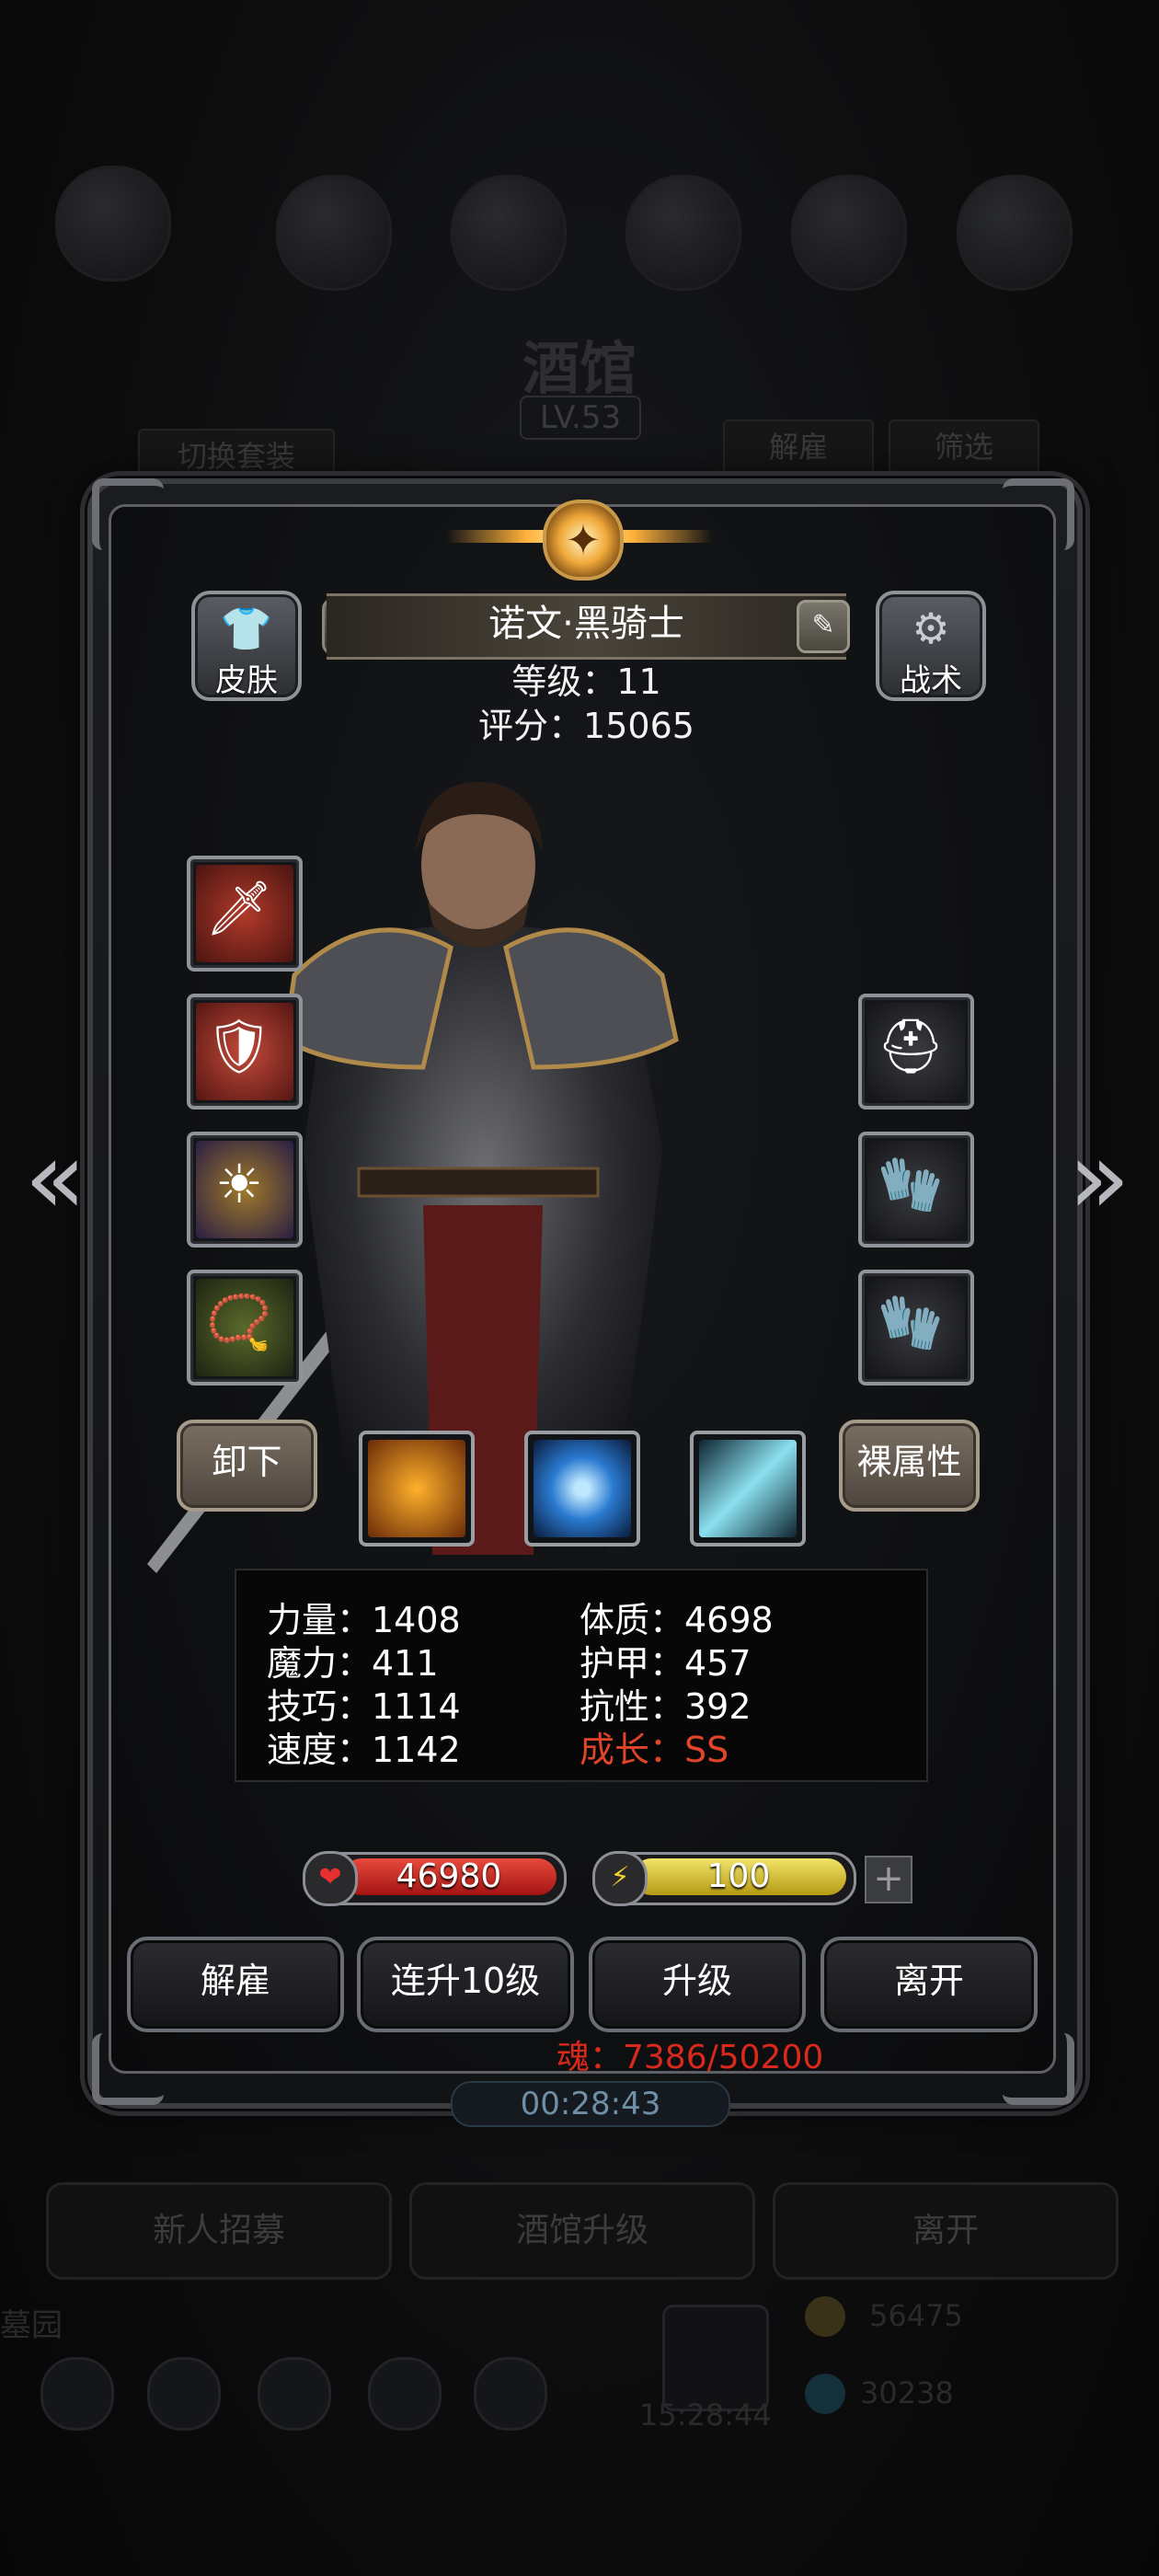  What do you see at coordinates (239, 1046) in the screenshot?
I see `chest-armor-icon: 🛡` at bounding box center [239, 1046].